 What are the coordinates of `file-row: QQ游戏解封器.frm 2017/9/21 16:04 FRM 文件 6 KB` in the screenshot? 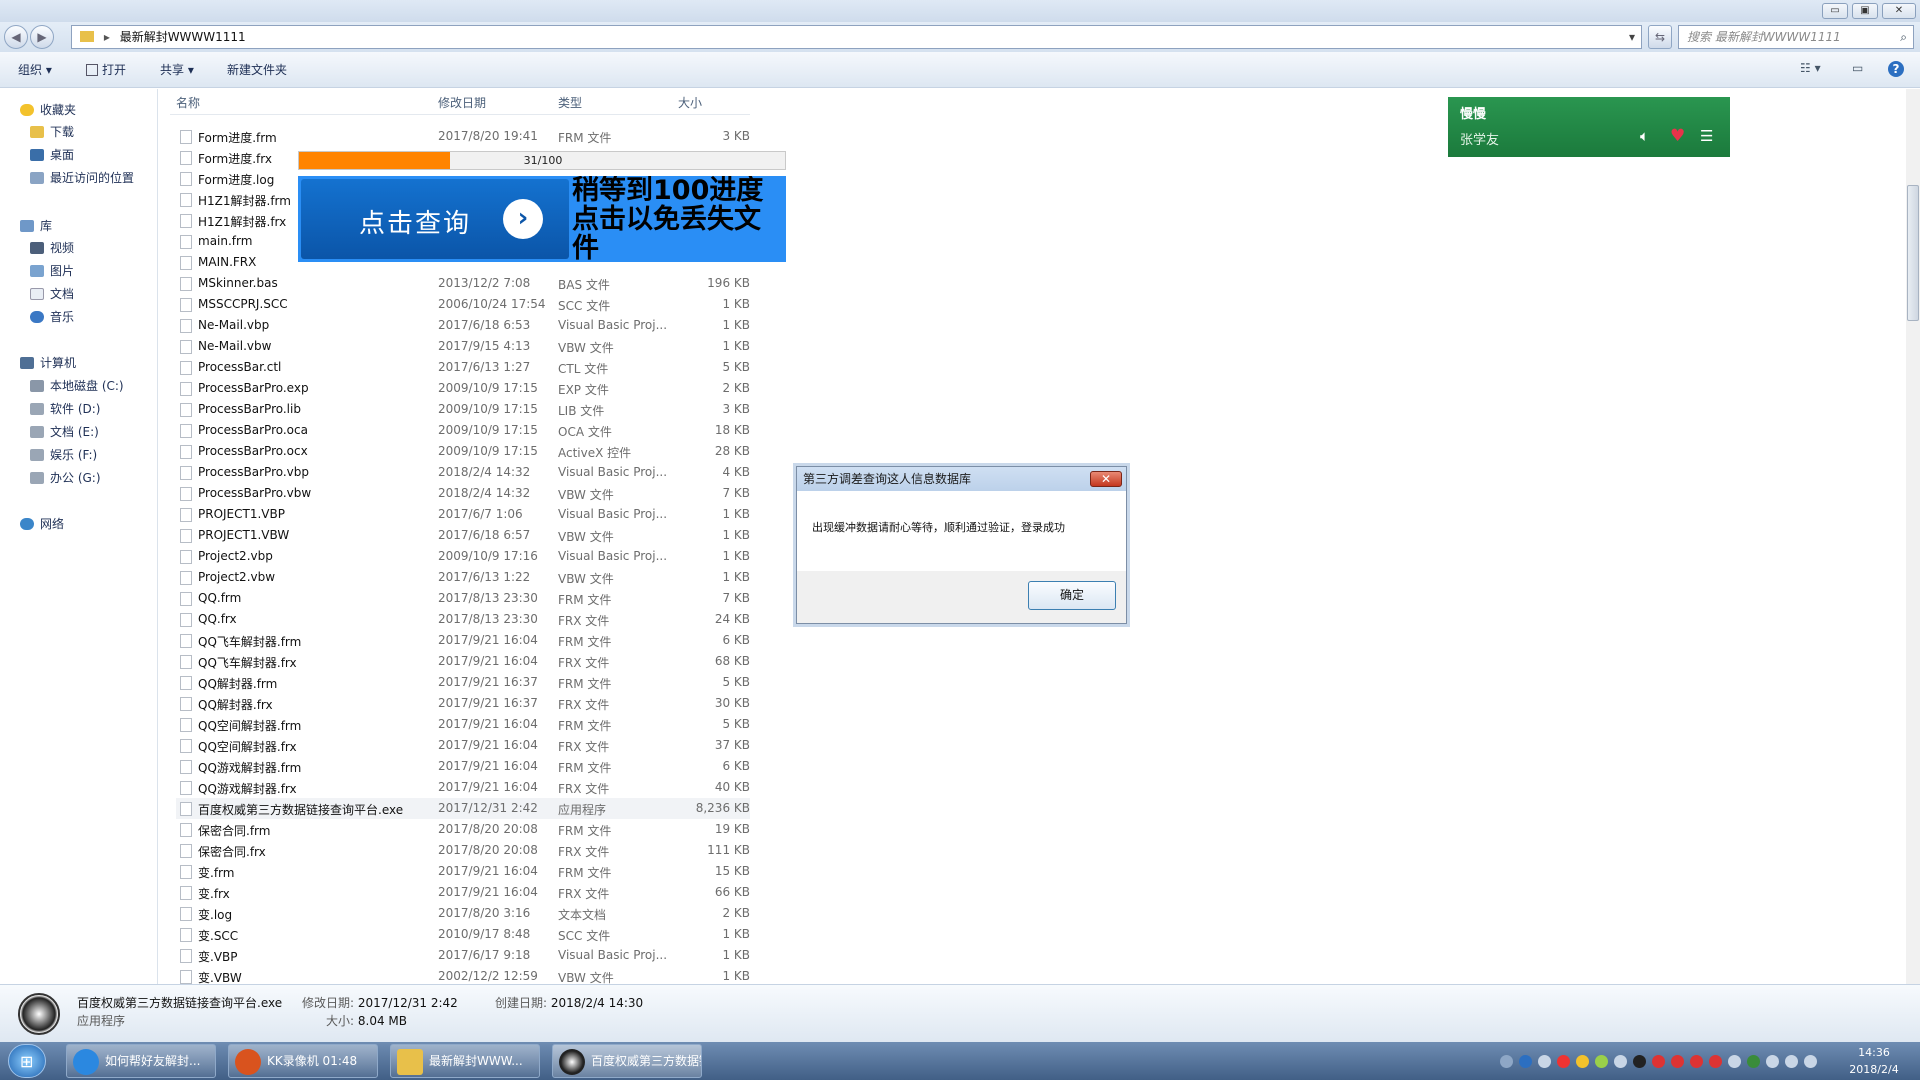 It's located at (463, 766).